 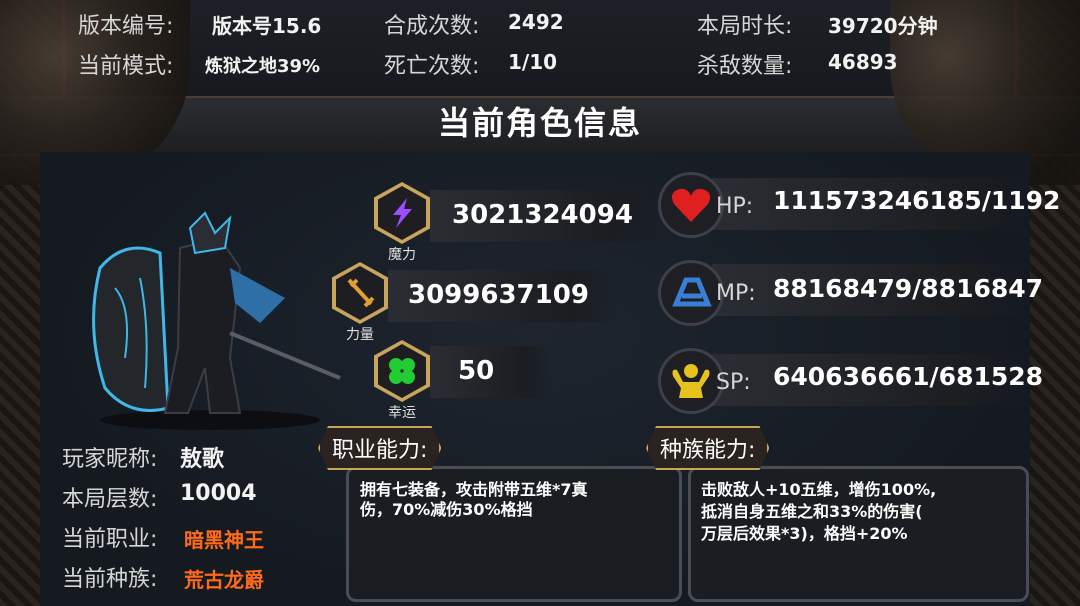 What do you see at coordinates (224, 580) in the screenshot?
I see `race-value: 荒古龙爵` at bounding box center [224, 580].